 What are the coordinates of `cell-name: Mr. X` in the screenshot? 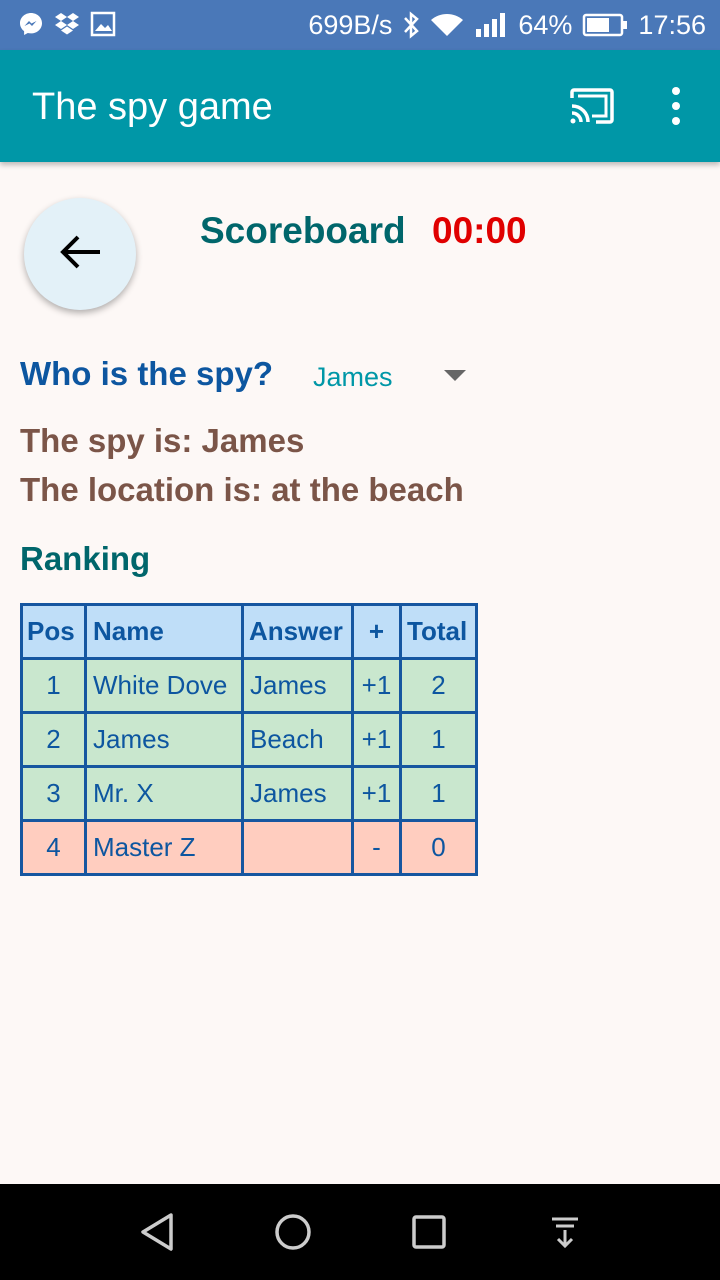 It's located at (164, 793).